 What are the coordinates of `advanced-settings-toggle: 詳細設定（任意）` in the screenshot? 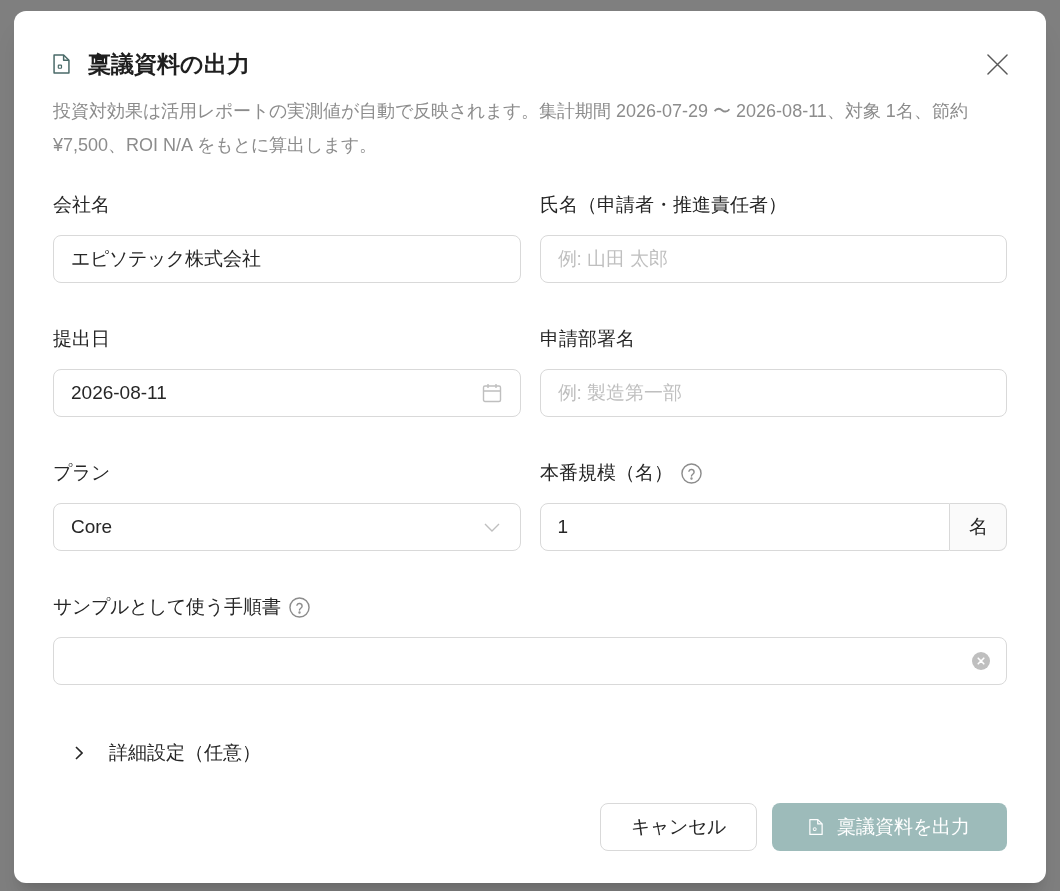 It's located at (157, 753).